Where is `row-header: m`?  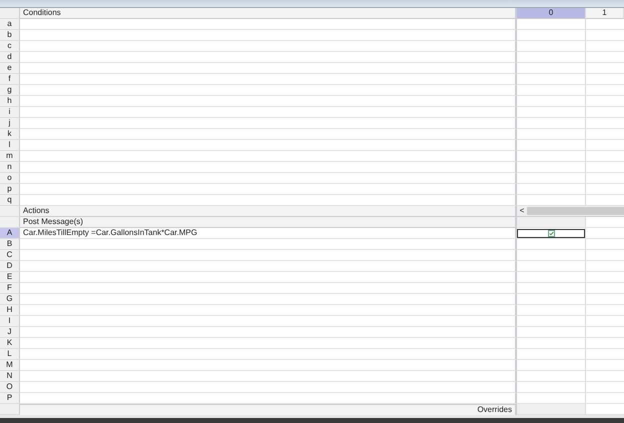
row-header: m is located at coordinates (10, 156).